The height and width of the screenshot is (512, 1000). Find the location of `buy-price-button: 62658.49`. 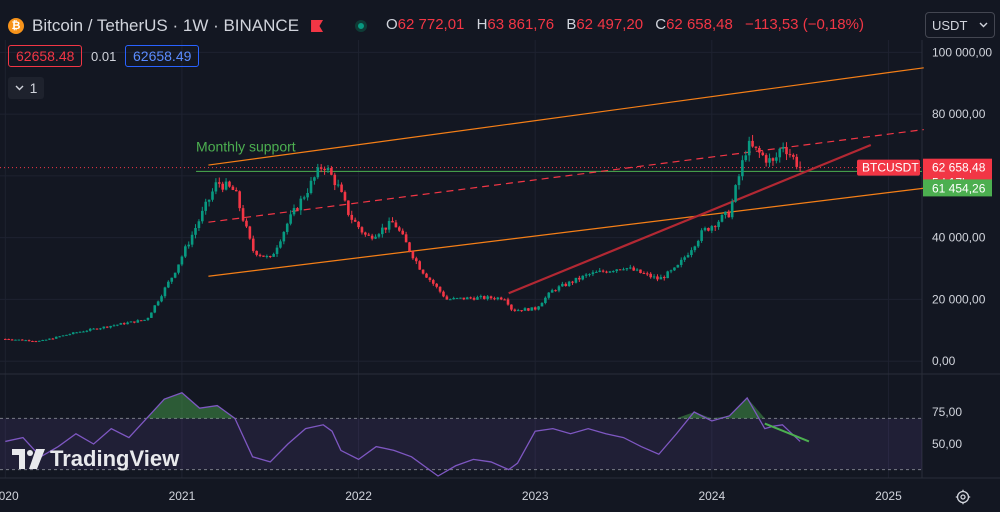

buy-price-button: 62658.49 is located at coordinates (162, 56).